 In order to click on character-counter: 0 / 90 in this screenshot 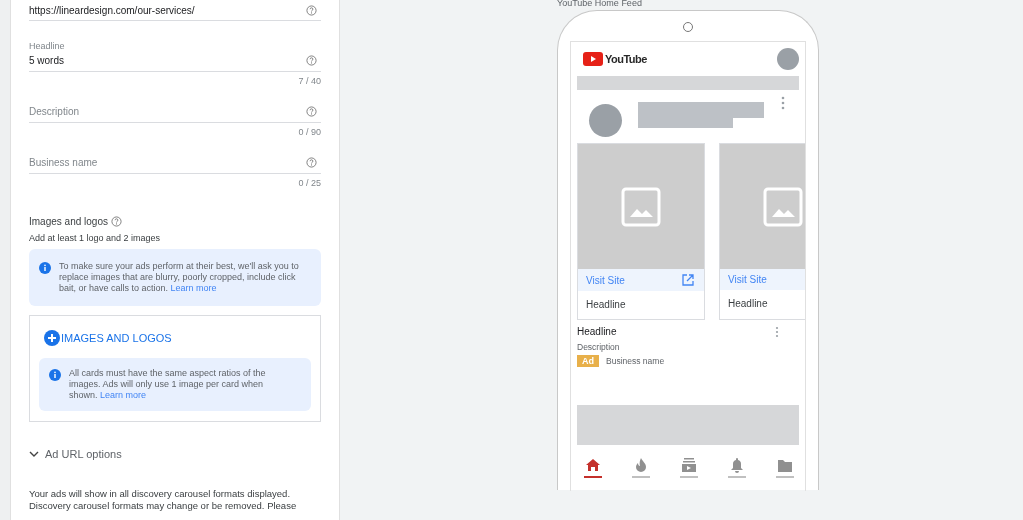, I will do `click(309, 132)`.